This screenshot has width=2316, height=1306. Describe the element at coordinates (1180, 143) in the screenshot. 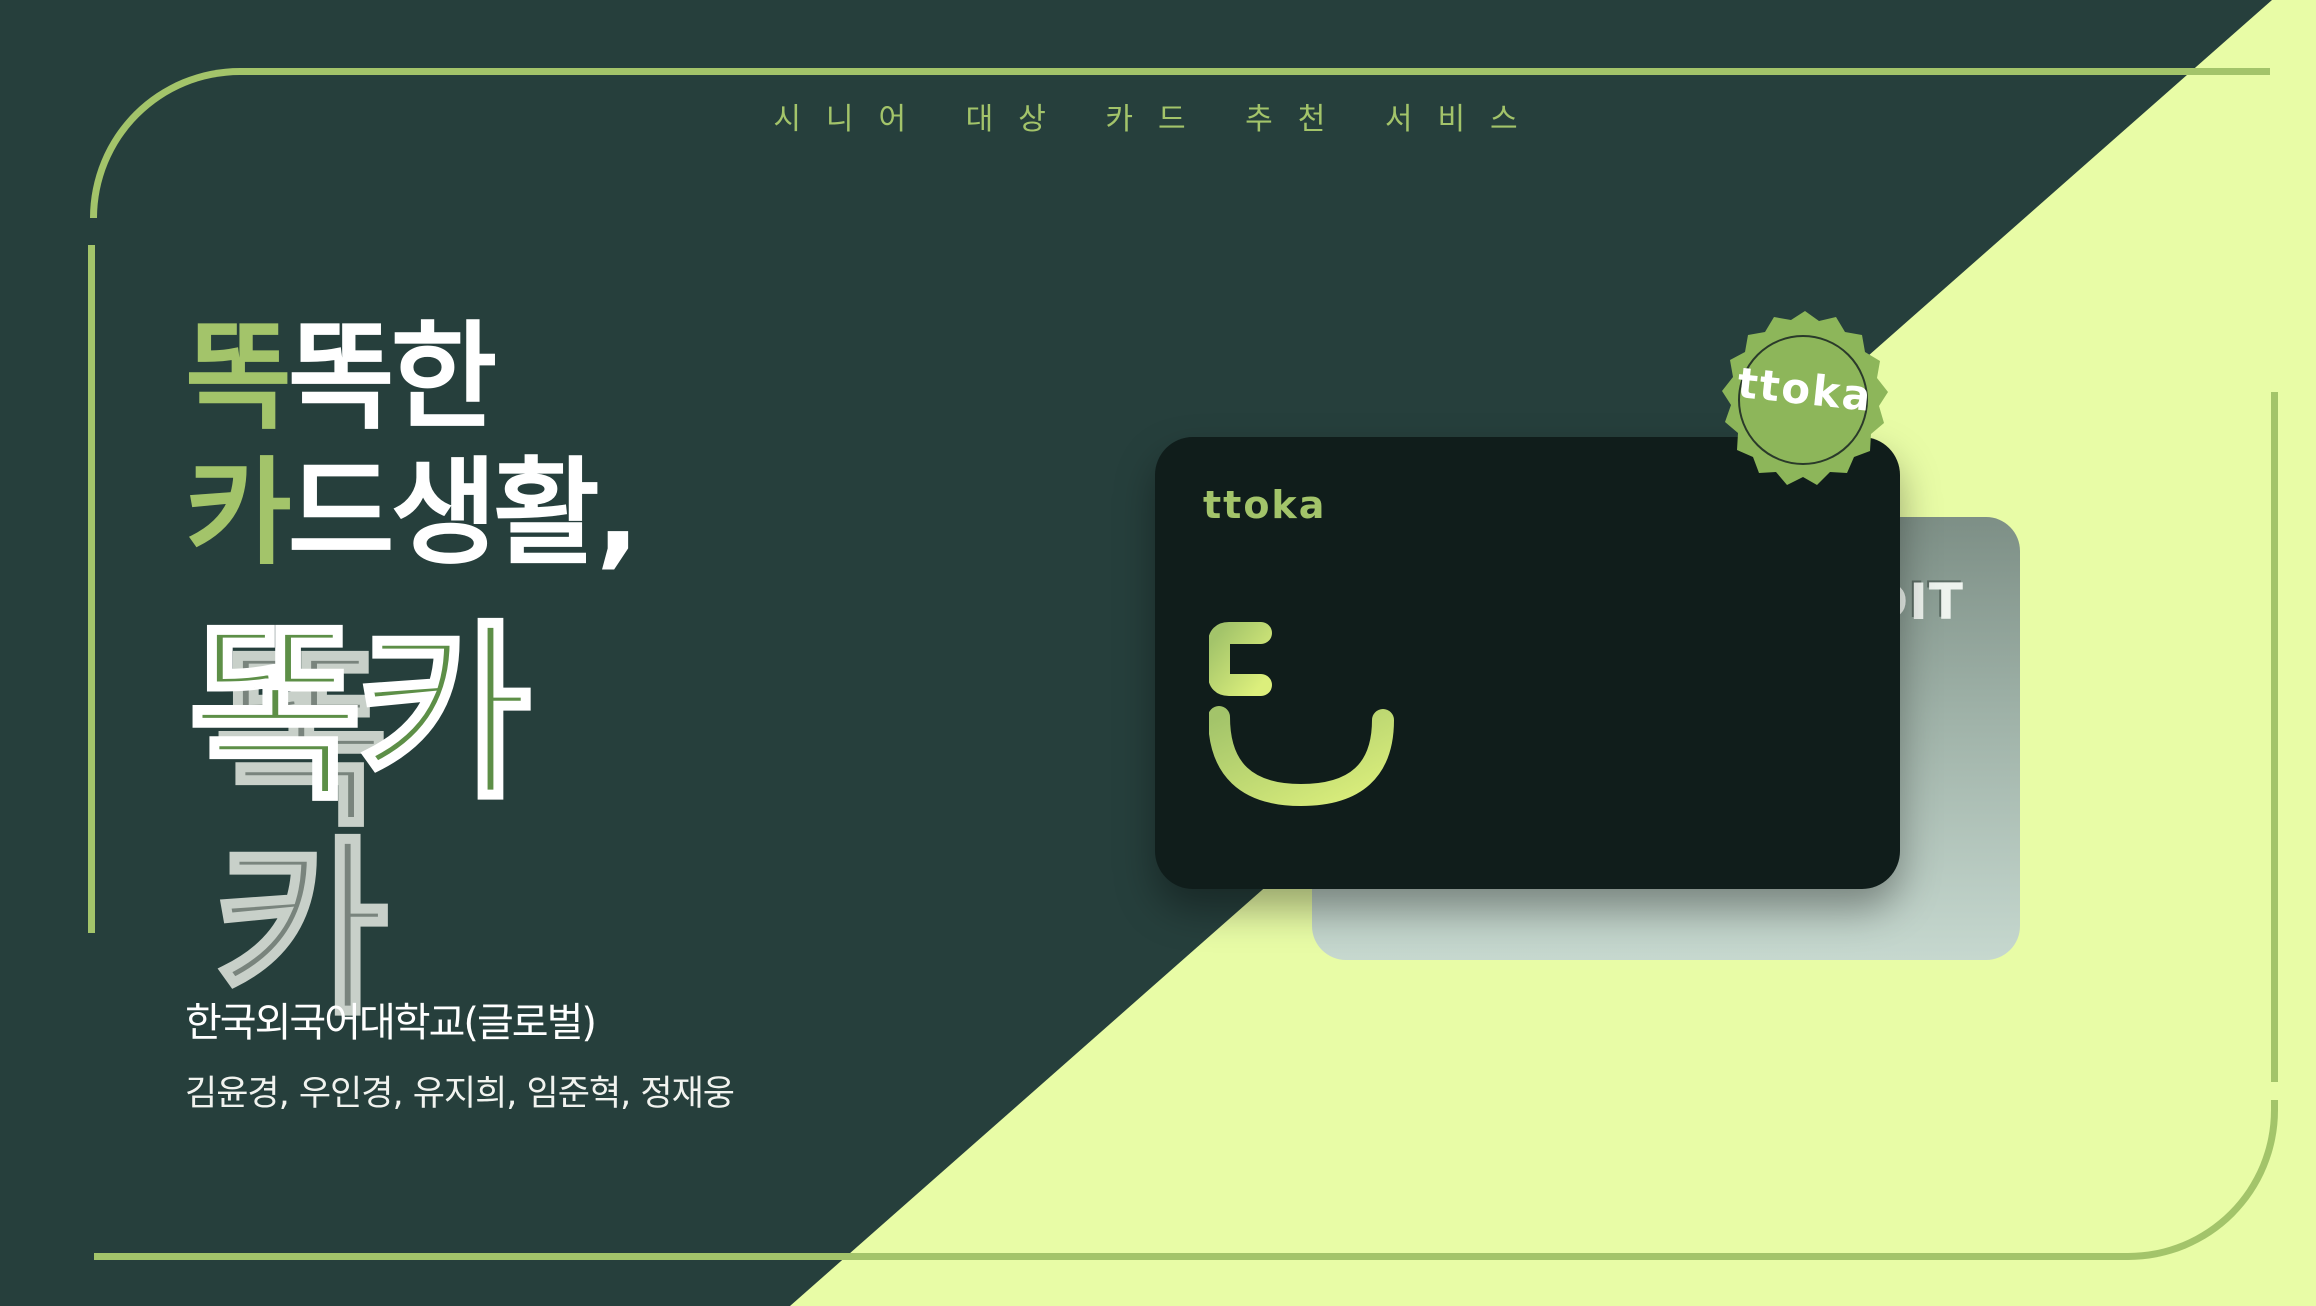

I see `frame-top-line` at that location.